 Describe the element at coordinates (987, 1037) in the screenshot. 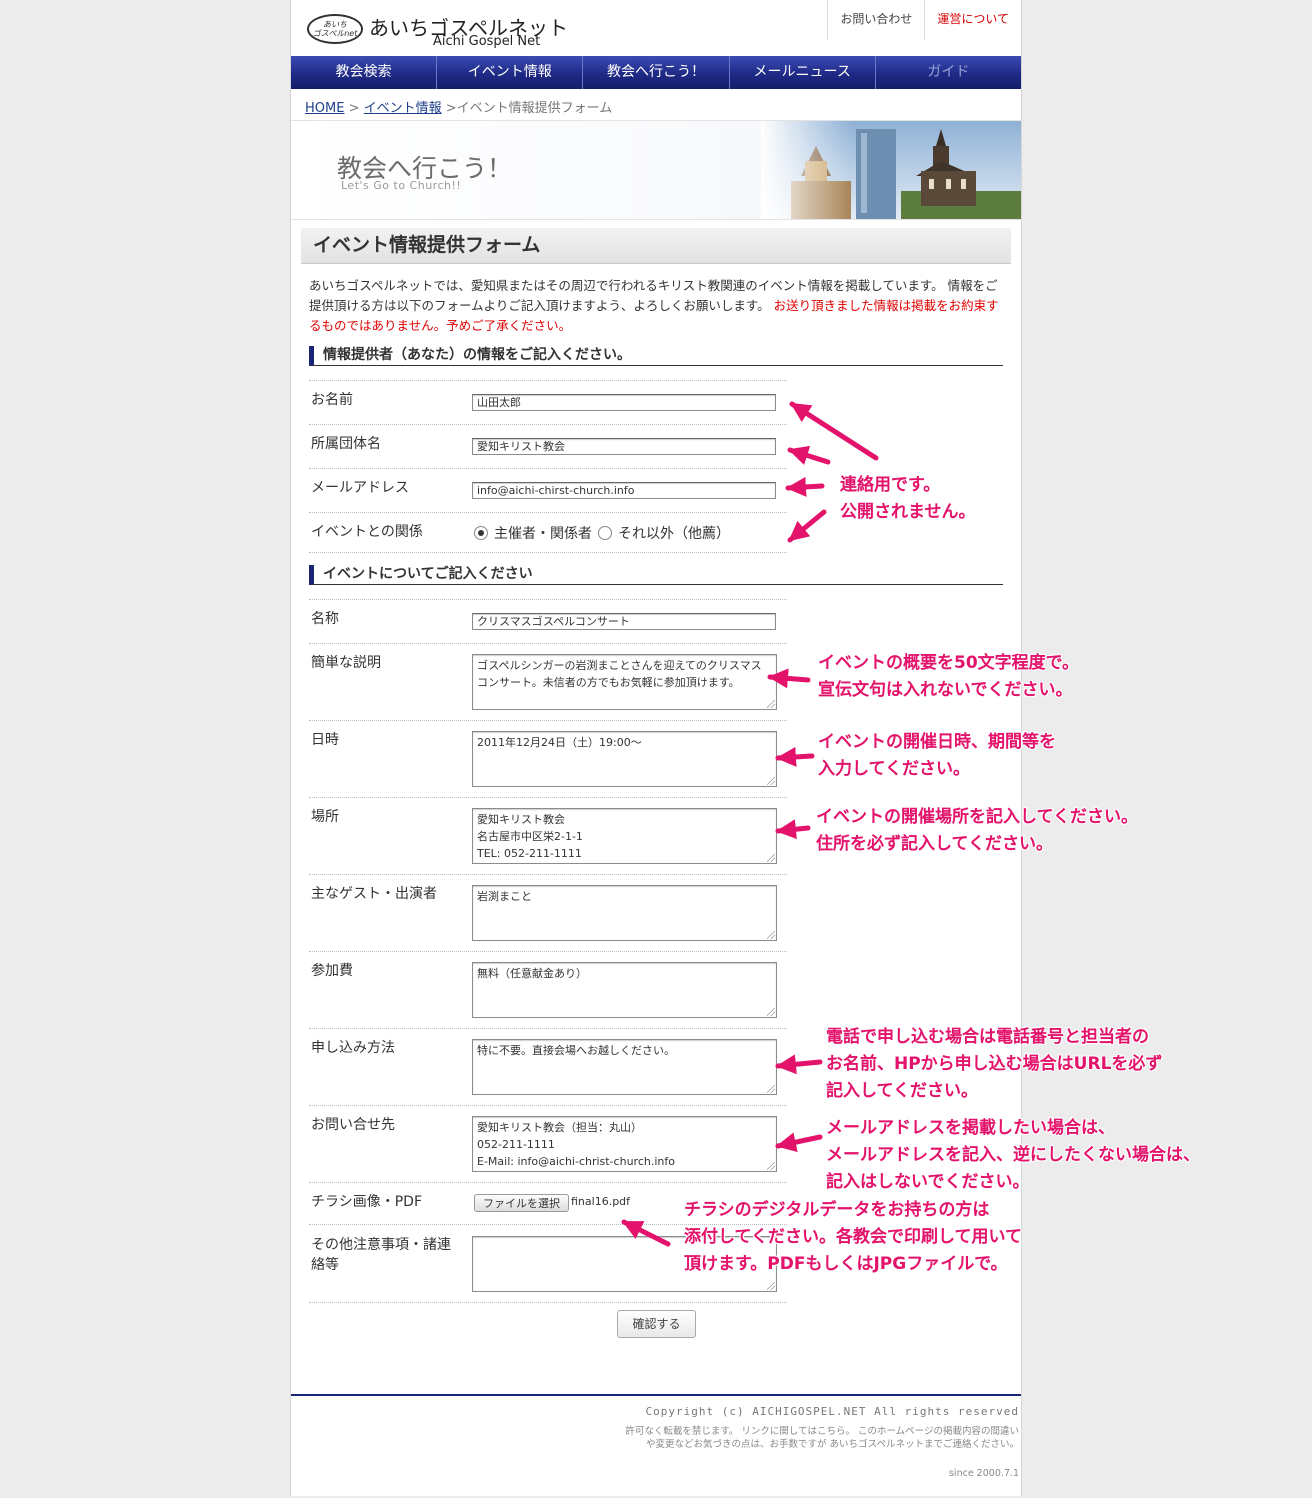

I see `annotation-line: 電話で申し込む場合は電話番号と担当者の` at that location.